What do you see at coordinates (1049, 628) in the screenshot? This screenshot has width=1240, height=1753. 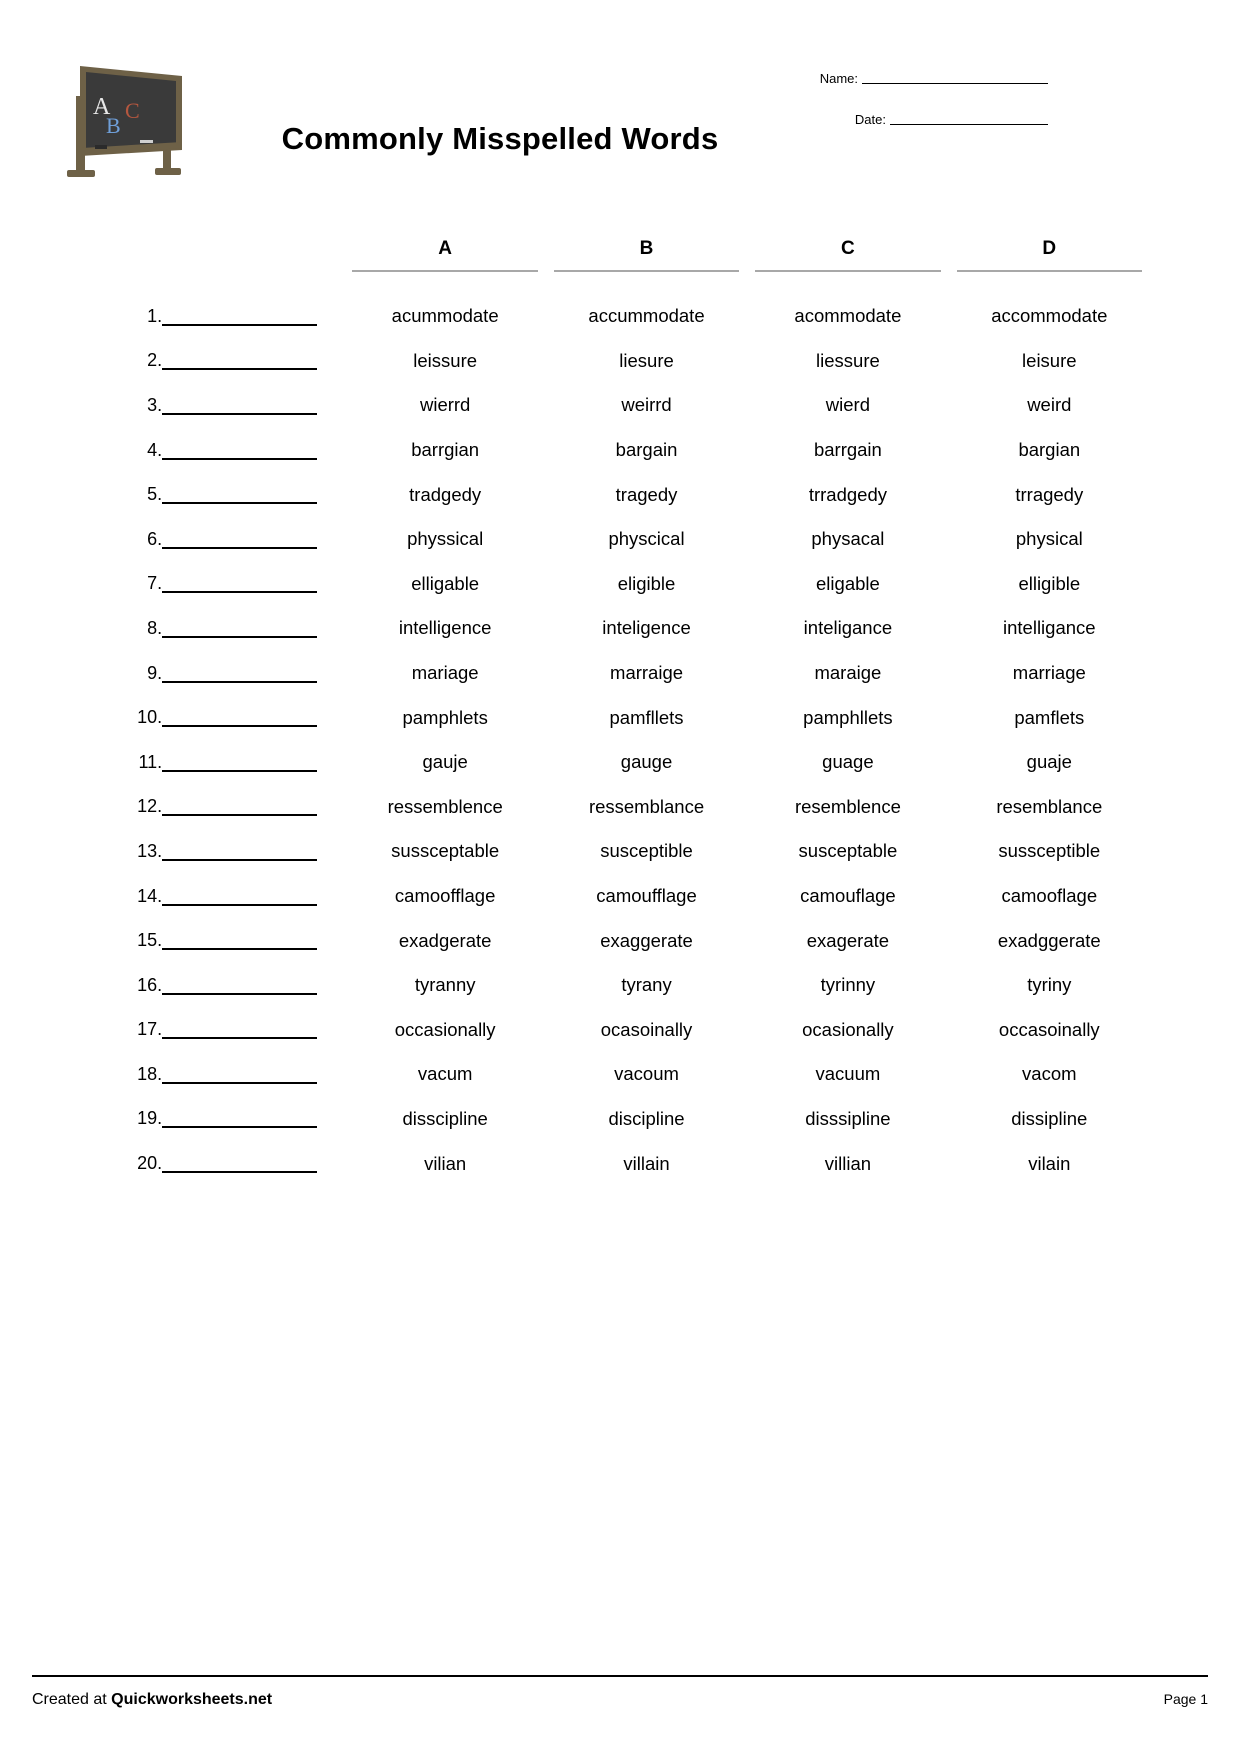 I see `option-d: intelligance` at bounding box center [1049, 628].